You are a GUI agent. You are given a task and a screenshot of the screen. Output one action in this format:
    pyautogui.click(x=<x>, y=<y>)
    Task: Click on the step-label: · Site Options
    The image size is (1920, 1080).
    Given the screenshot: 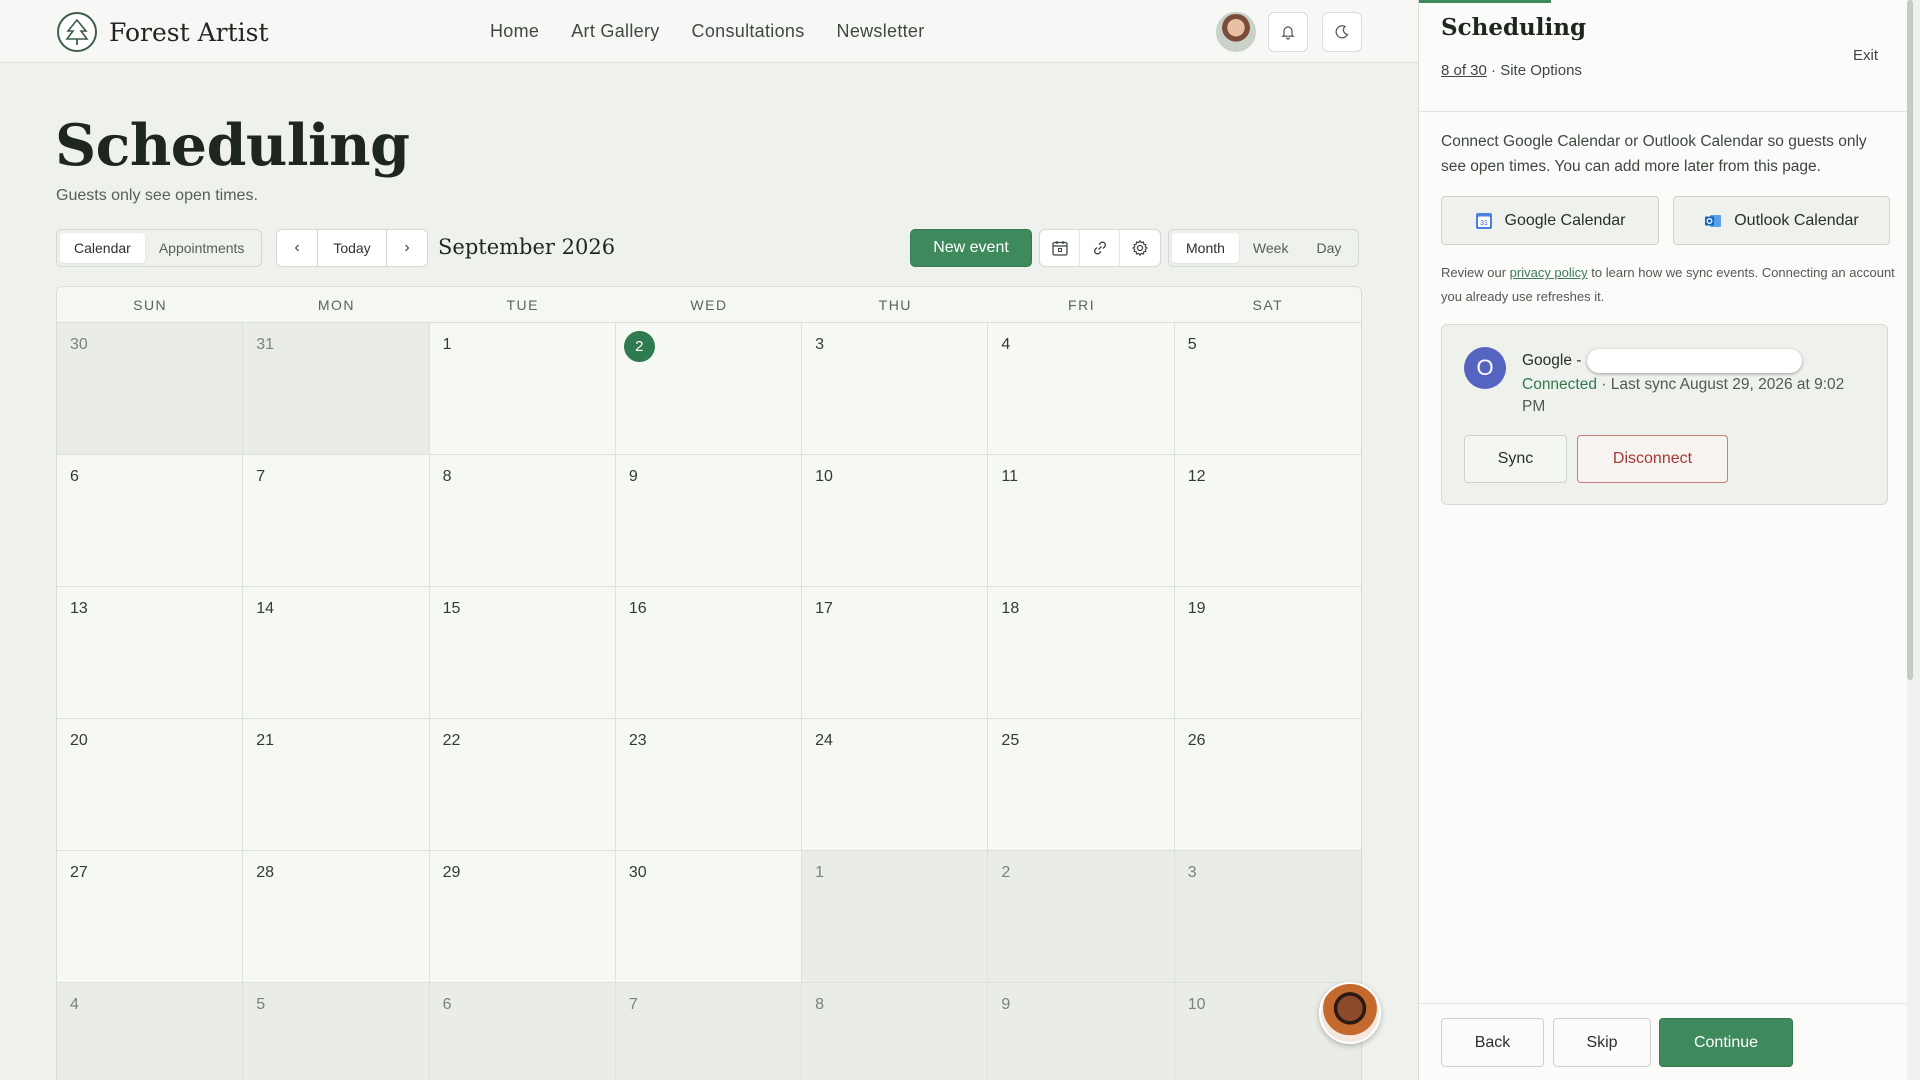 What is the action you would take?
    pyautogui.click(x=1536, y=70)
    